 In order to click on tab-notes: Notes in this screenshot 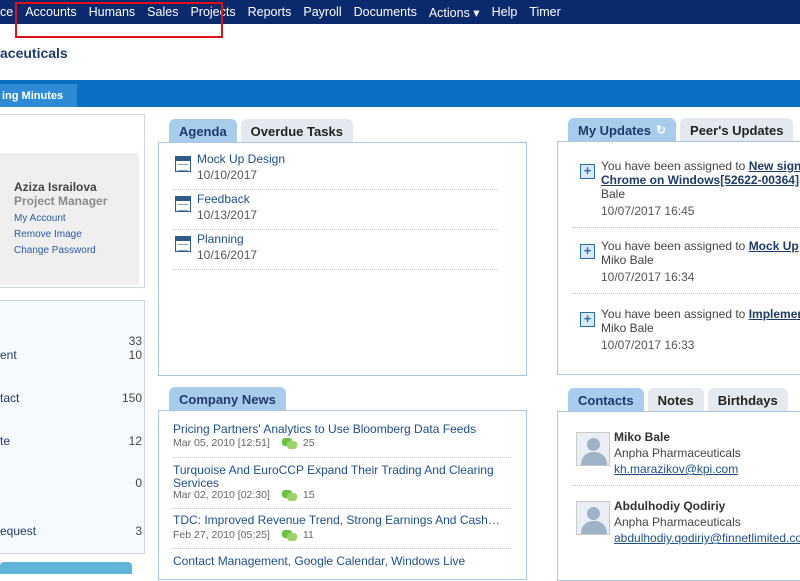, I will do `click(675, 400)`.